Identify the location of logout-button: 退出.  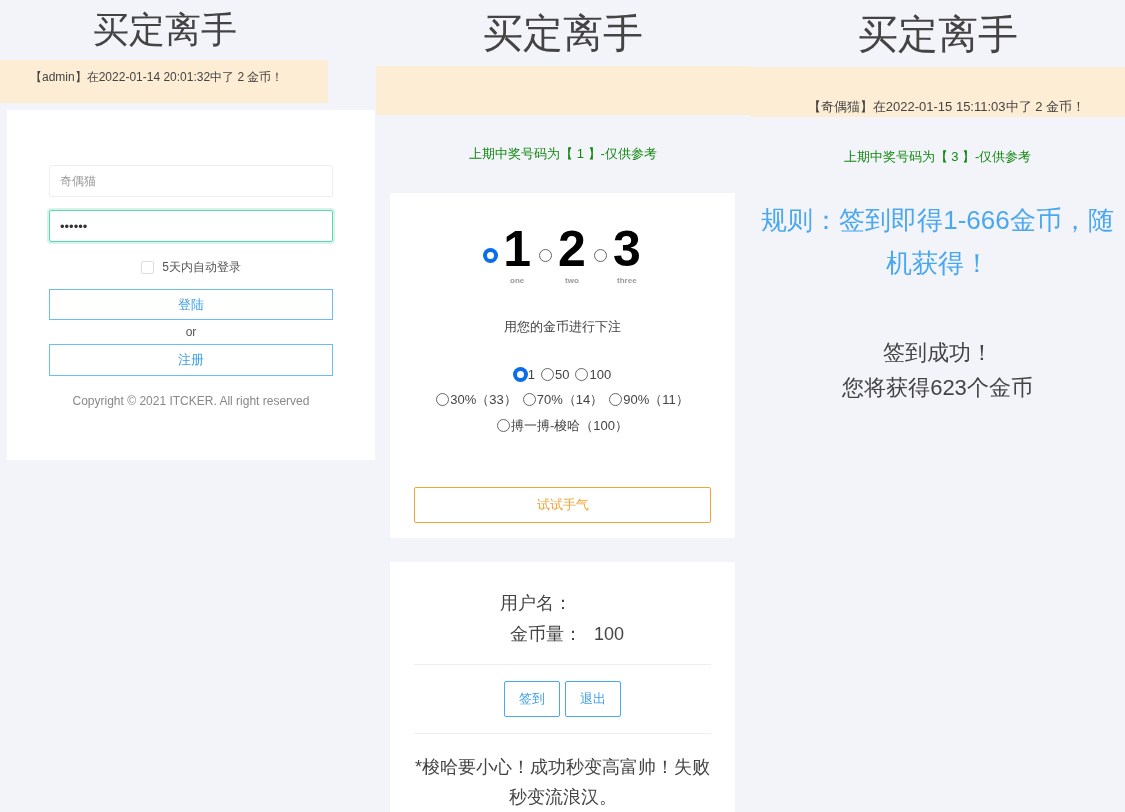
(593, 699).